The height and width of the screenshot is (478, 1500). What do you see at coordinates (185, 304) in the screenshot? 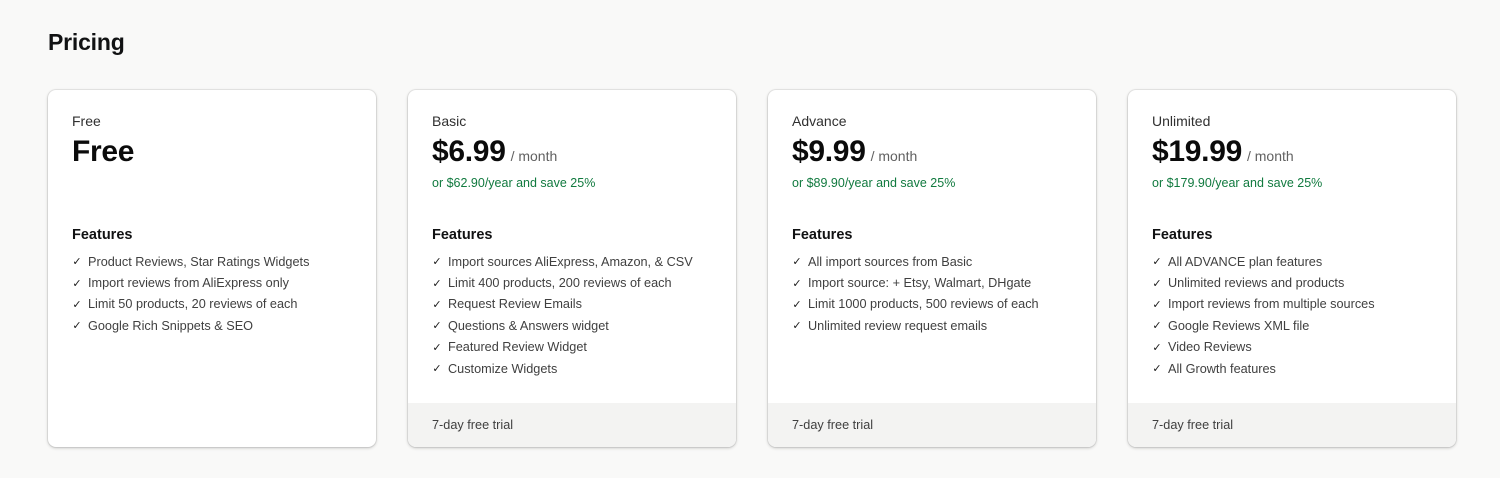
I see `feature-item: ✓ Limit 50 products, 20 reviews of each` at bounding box center [185, 304].